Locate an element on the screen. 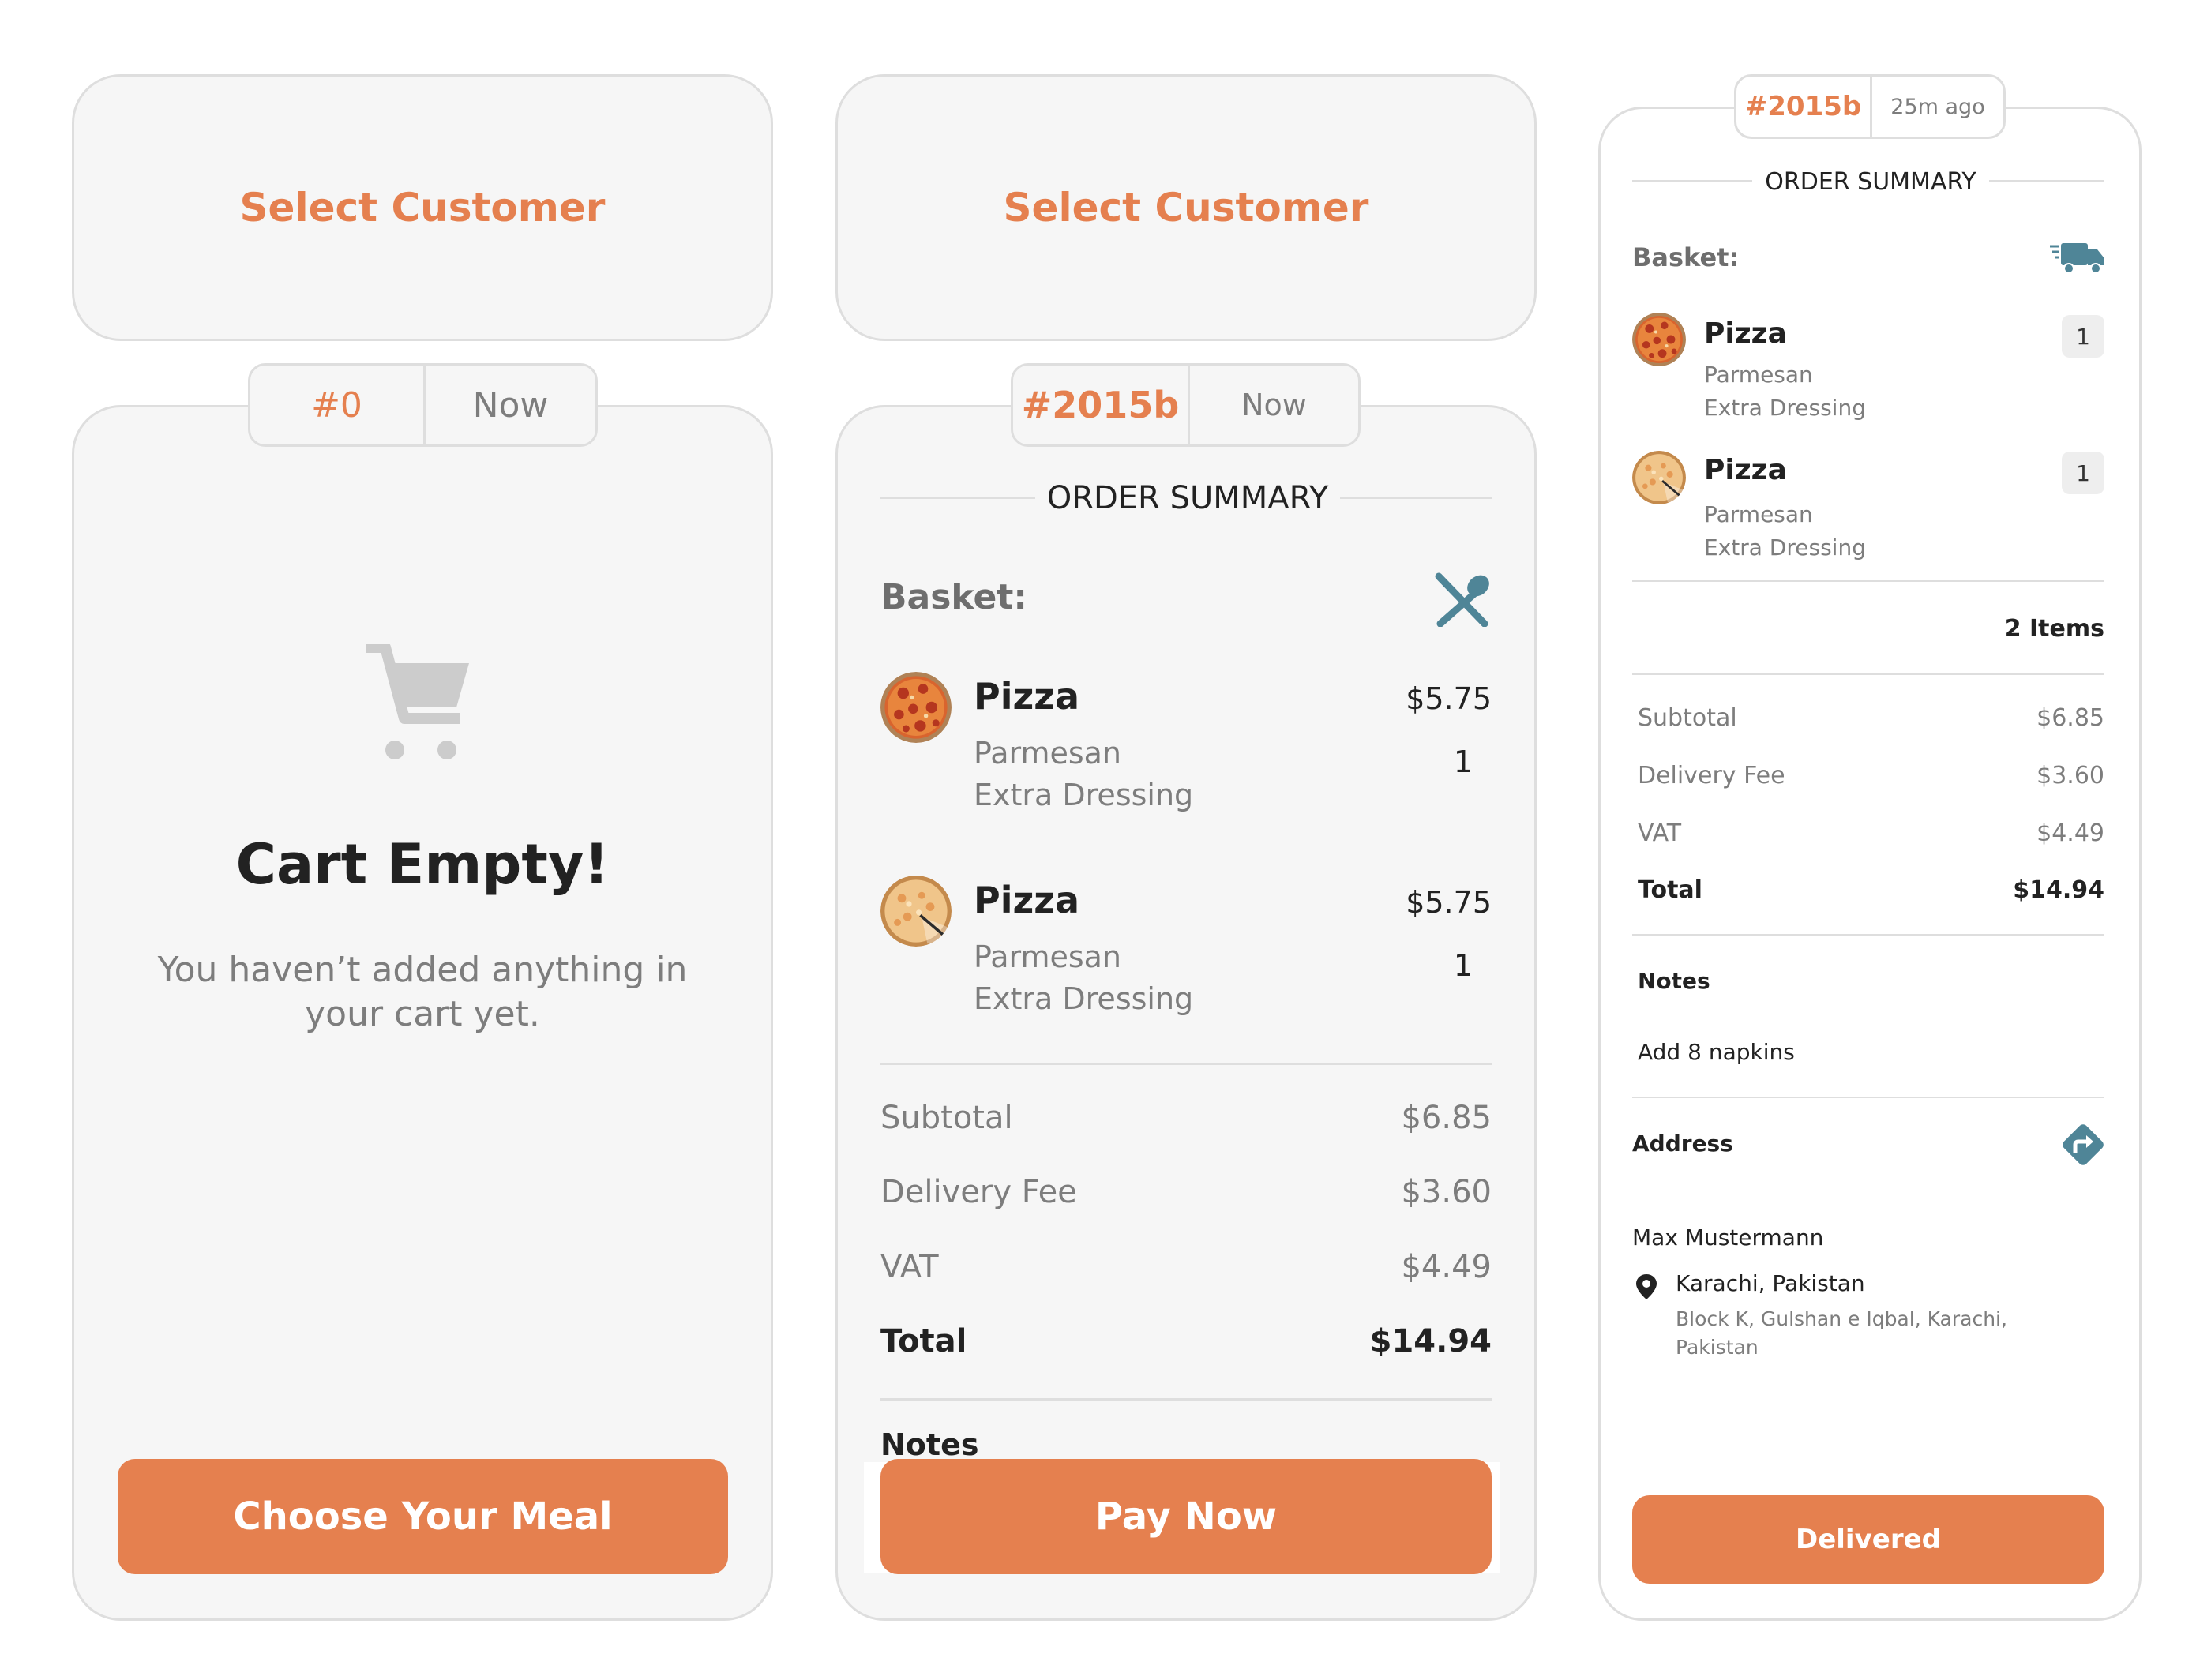  order-badge: #2015b Now is located at coordinates (1186, 405).